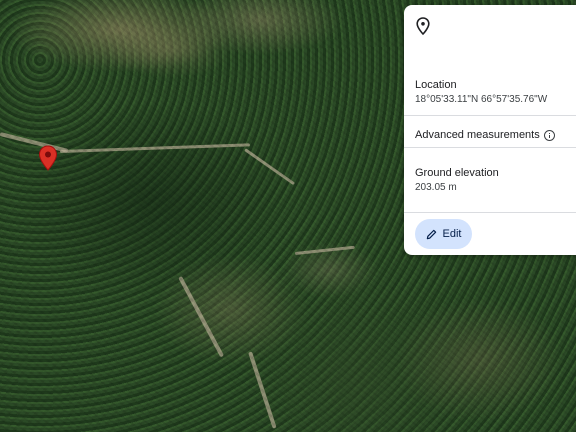 This screenshot has height=432, width=576. What do you see at coordinates (477, 135) in the screenshot?
I see `advanced-measurements-label: Advanced measurements` at bounding box center [477, 135].